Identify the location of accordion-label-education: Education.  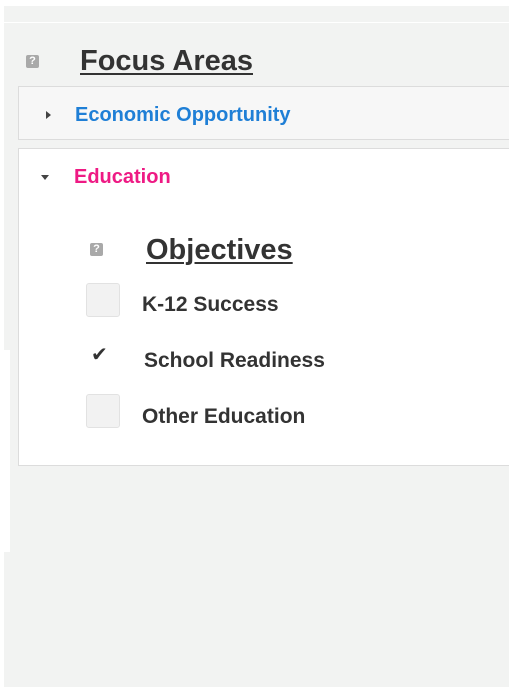
(122, 177).